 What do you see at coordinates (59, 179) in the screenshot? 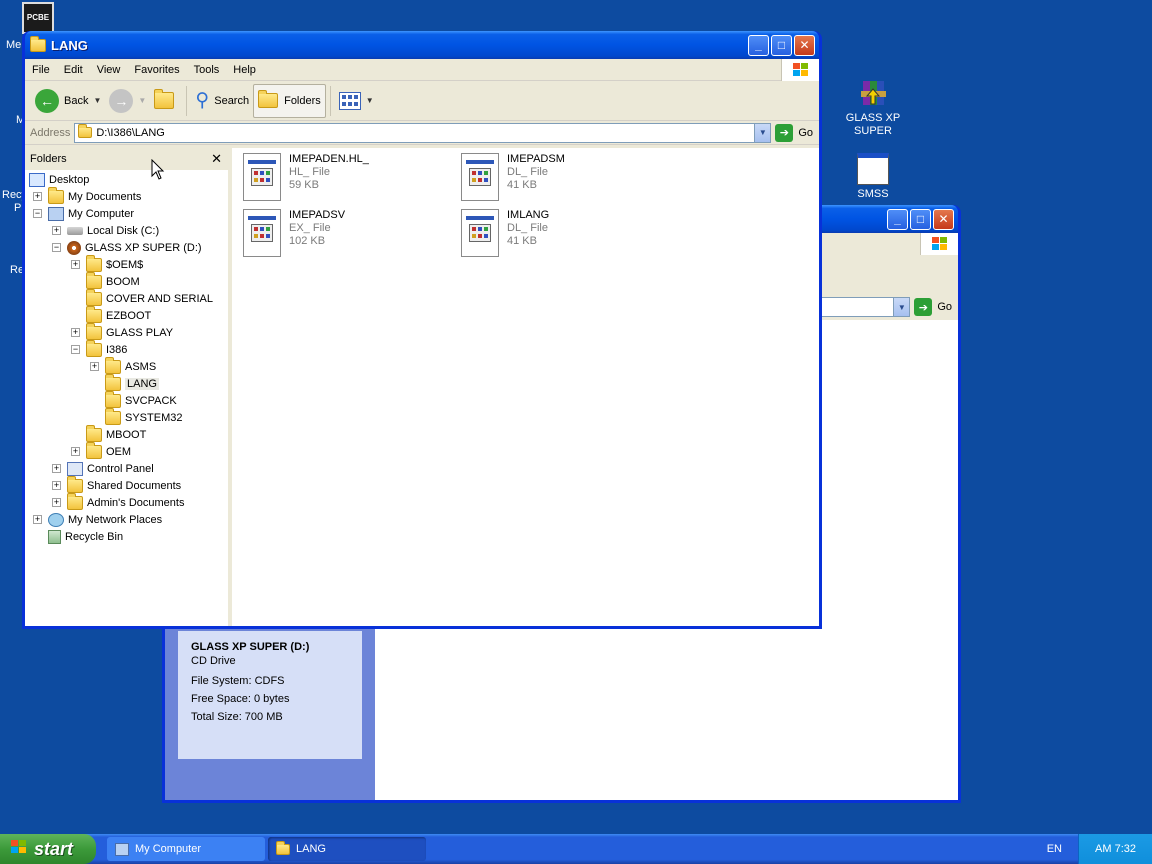
I see `tree-item-desktop: Desktop` at bounding box center [59, 179].